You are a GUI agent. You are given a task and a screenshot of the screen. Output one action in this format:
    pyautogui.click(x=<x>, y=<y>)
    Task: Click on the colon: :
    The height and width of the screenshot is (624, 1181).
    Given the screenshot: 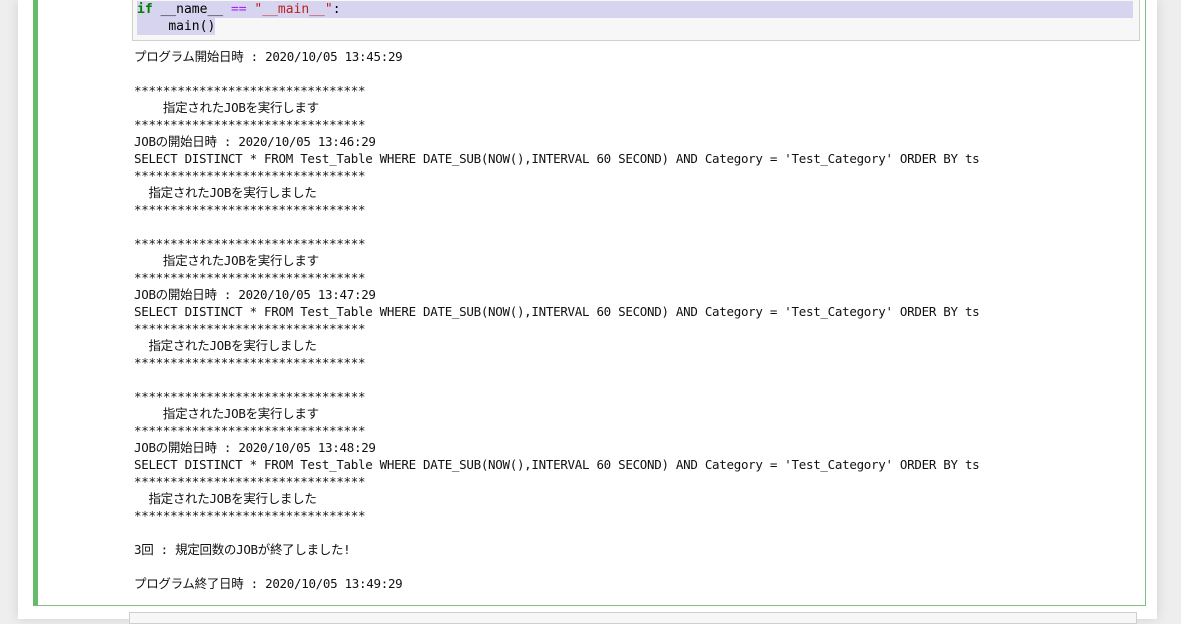 What is the action you would take?
    pyautogui.click(x=336, y=9)
    